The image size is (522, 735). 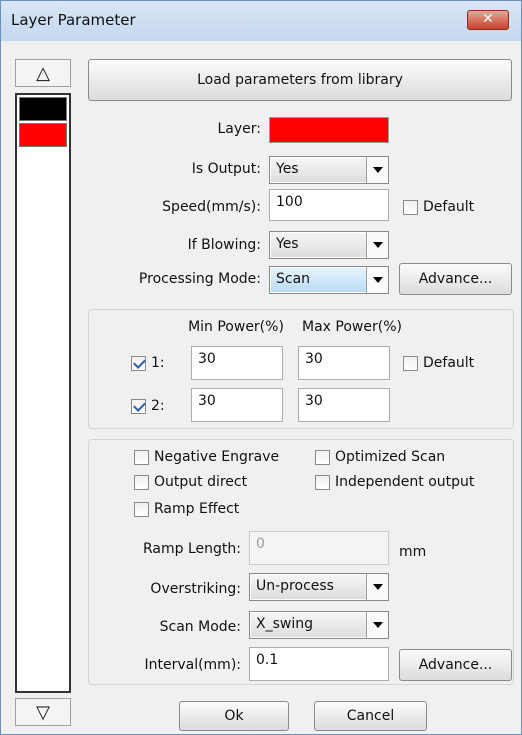 What do you see at coordinates (329, 130) in the screenshot?
I see `layer-color-swatch` at bounding box center [329, 130].